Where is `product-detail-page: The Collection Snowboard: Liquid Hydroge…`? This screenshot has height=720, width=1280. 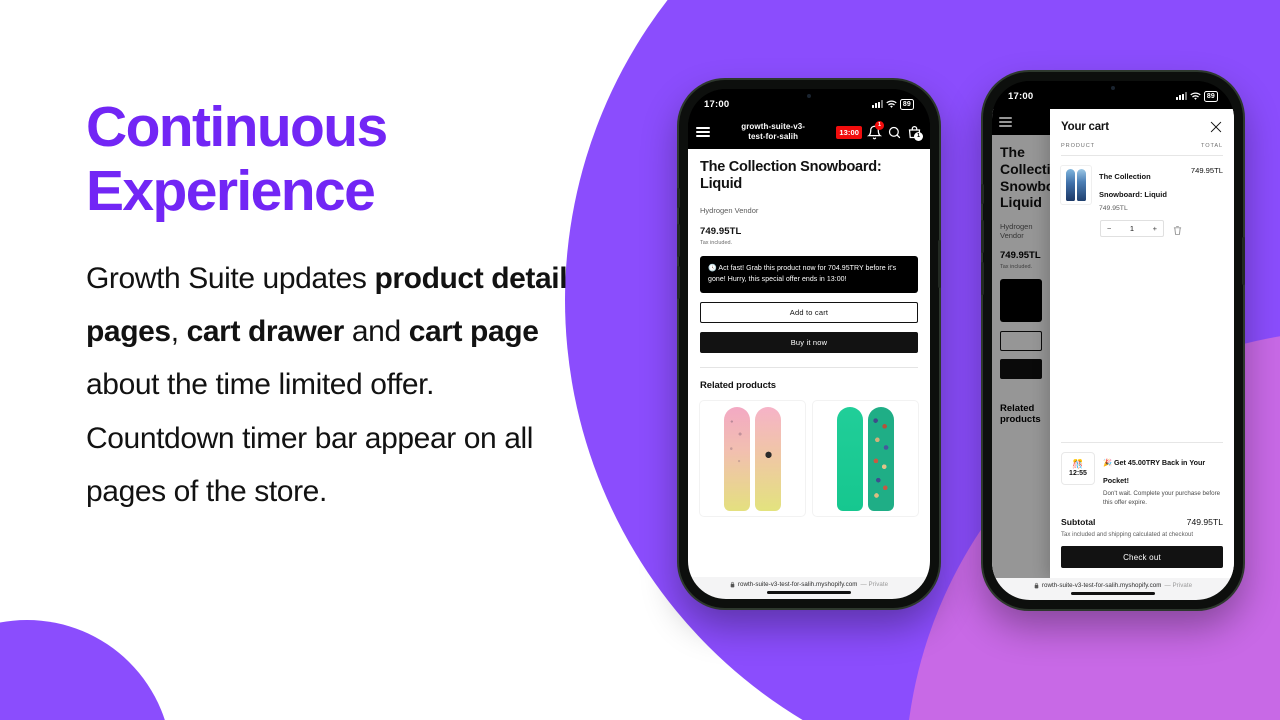
product-detail-page: The Collection Snowboard: Liquid Hydroge… is located at coordinates (809, 363).